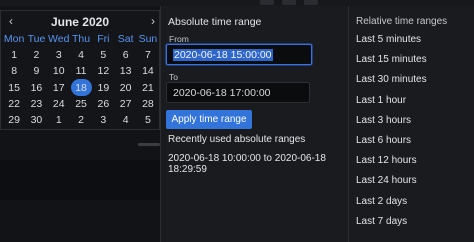 The width and height of the screenshot is (474, 242). What do you see at coordinates (14, 39) in the screenshot?
I see `weekday-label: Mon` at bounding box center [14, 39].